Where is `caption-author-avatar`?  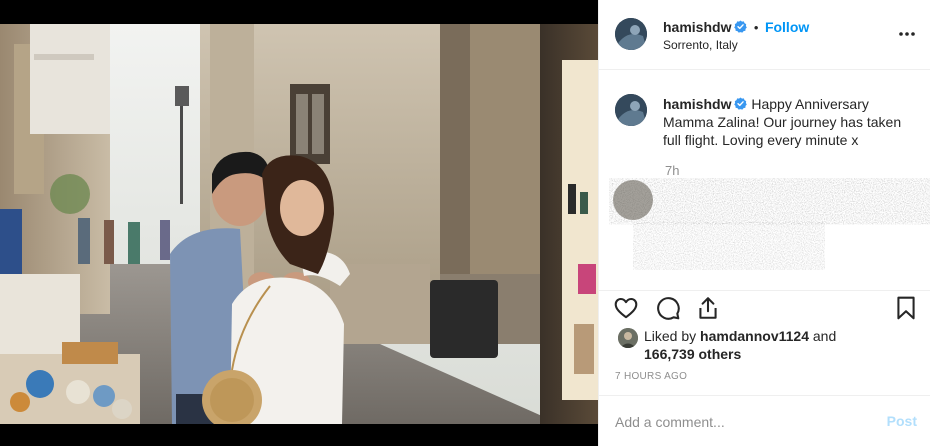
caption-author-avatar is located at coordinates (631, 110).